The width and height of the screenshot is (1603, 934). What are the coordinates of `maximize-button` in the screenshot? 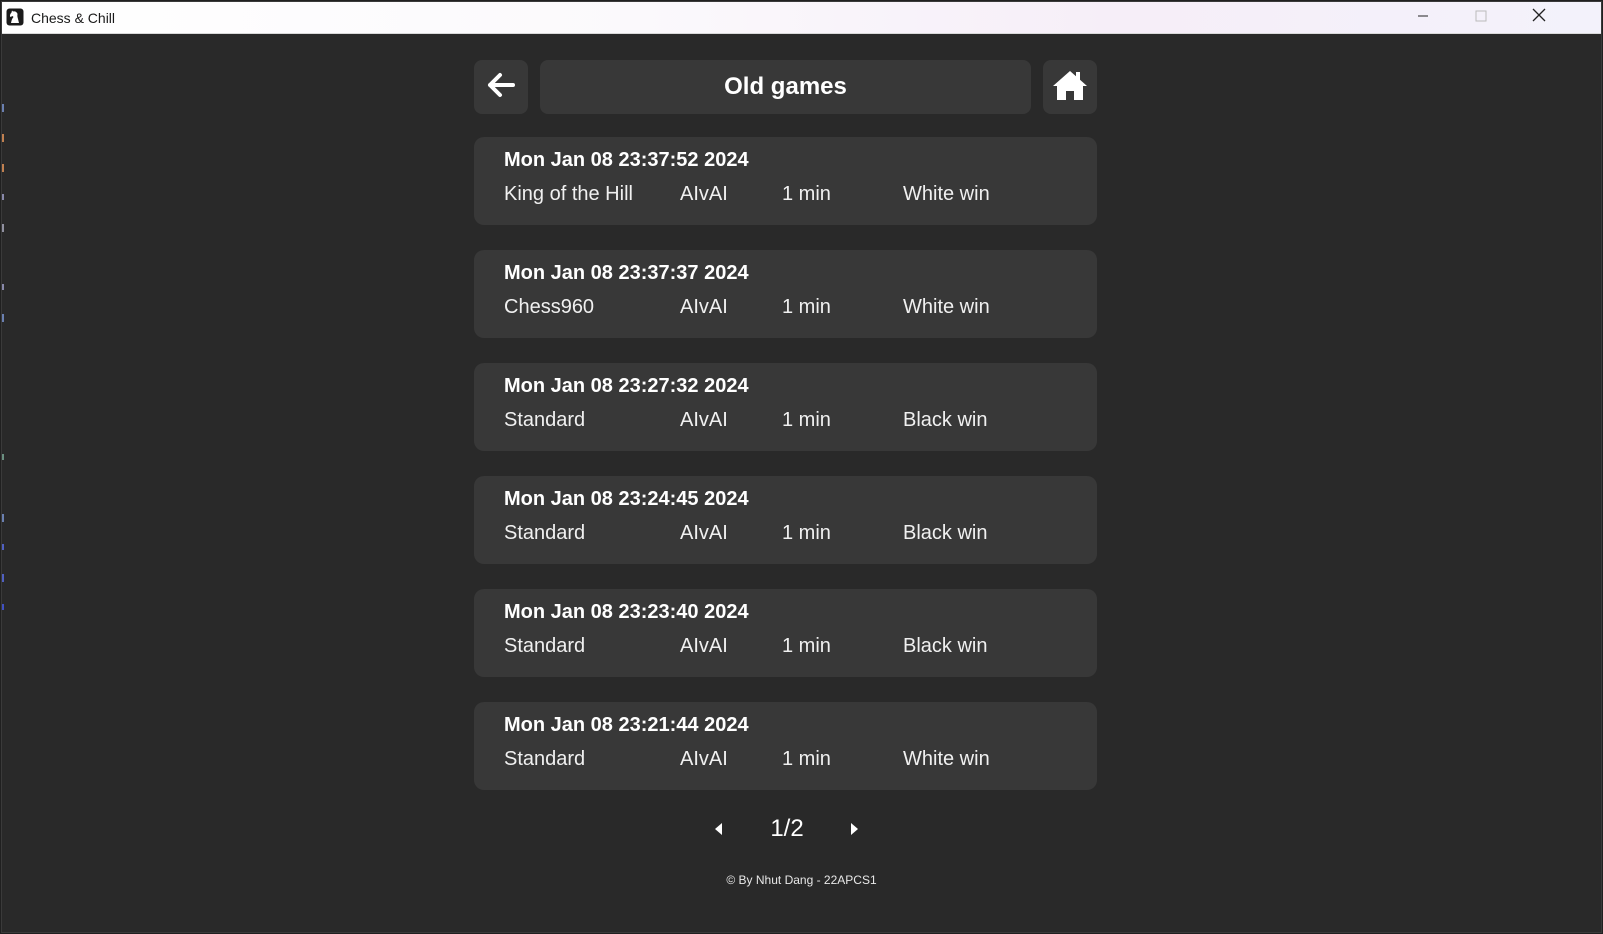 It's located at (1481, 17).